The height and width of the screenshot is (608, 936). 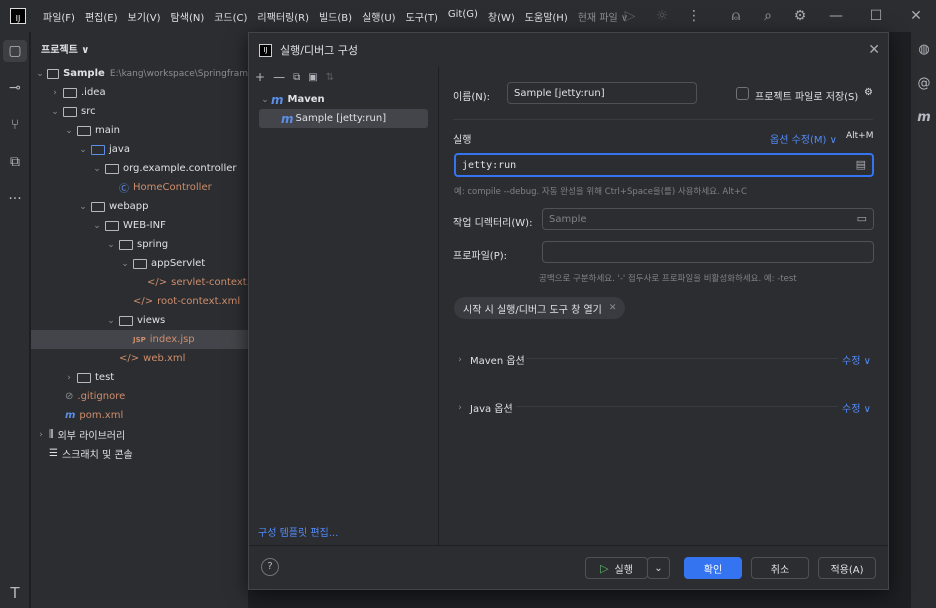 What do you see at coordinates (923, 117) in the screenshot?
I see `maven-tool-icon: m` at bounding box center [923, 117].